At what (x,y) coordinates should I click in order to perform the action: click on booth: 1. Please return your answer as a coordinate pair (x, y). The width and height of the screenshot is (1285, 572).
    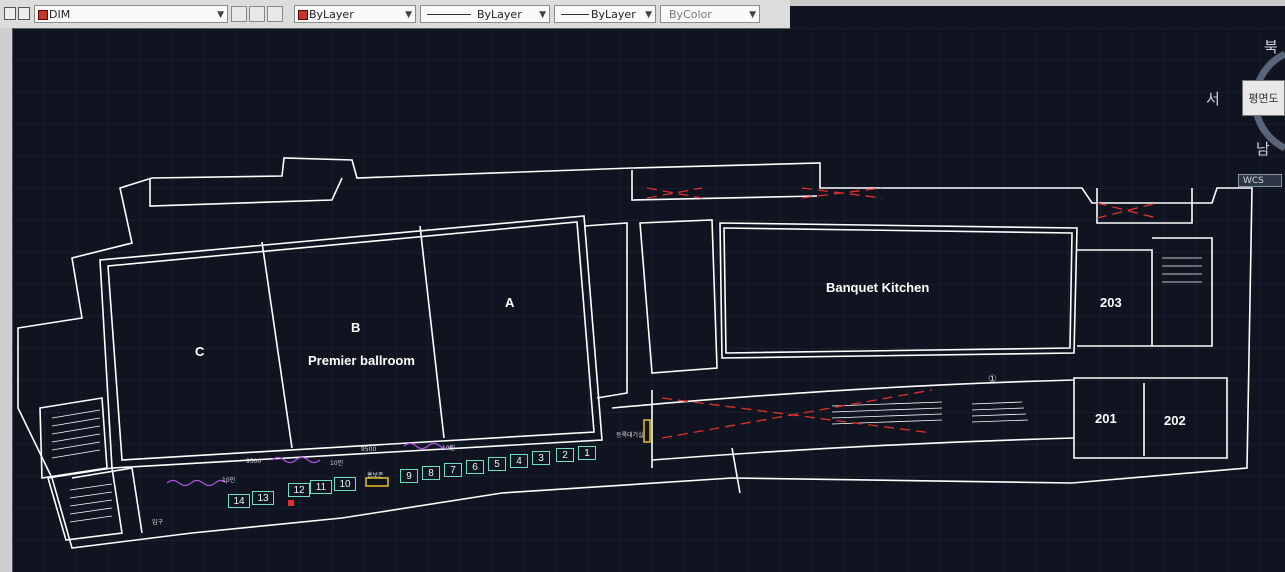
    Looking at the image, I should click on (587, 453).